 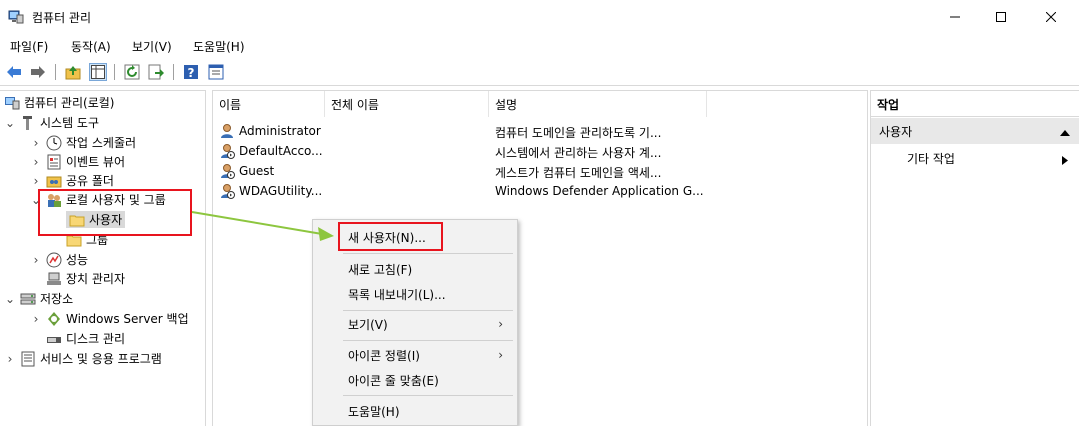 I want to click on menu-item-label: 새로 고침(F), so click(x=380, y=269).